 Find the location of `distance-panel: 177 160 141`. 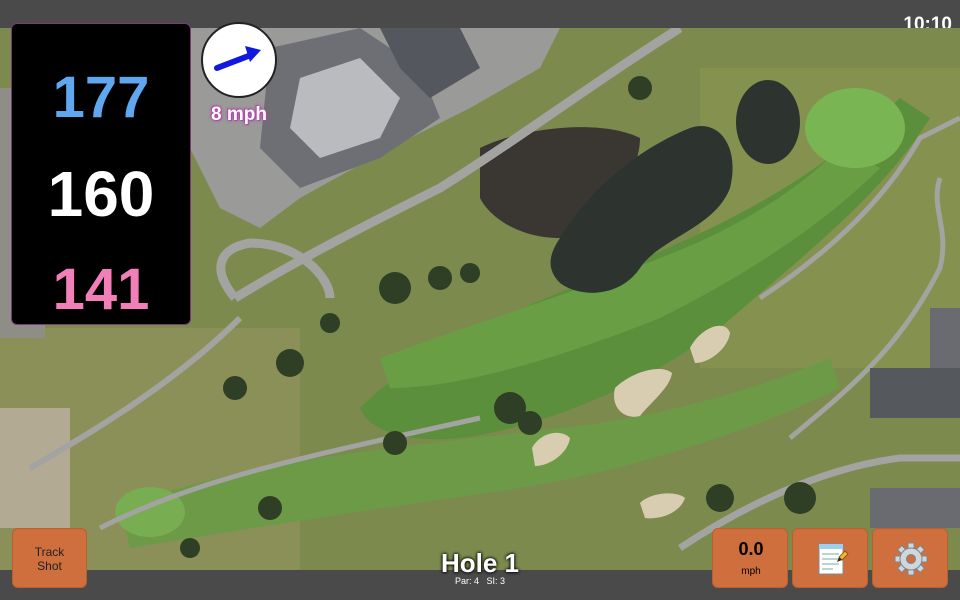

distance-panel: 177 160 141 is located at coordinates (101, 174).